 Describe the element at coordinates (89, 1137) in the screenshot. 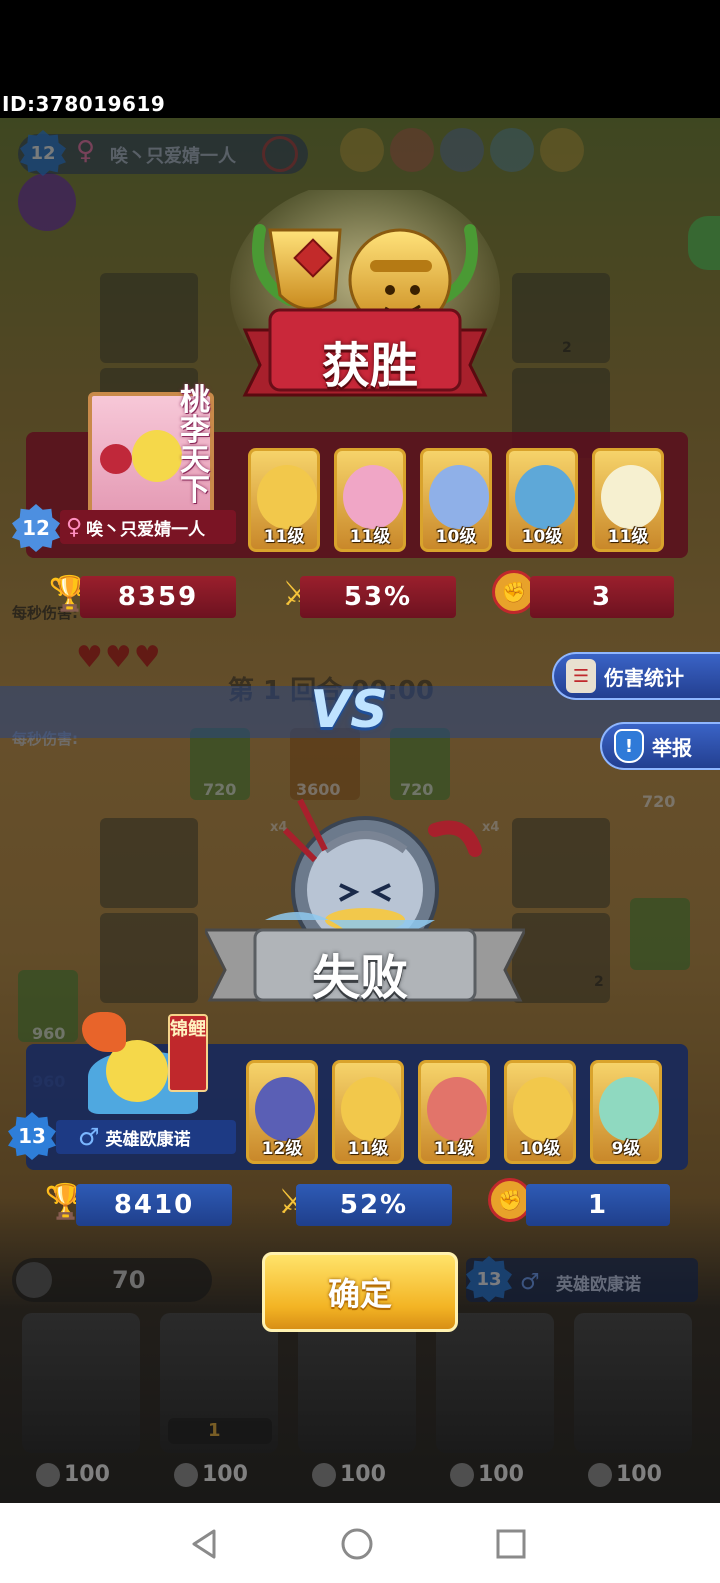

I see `male-icon: ♂` at that location.